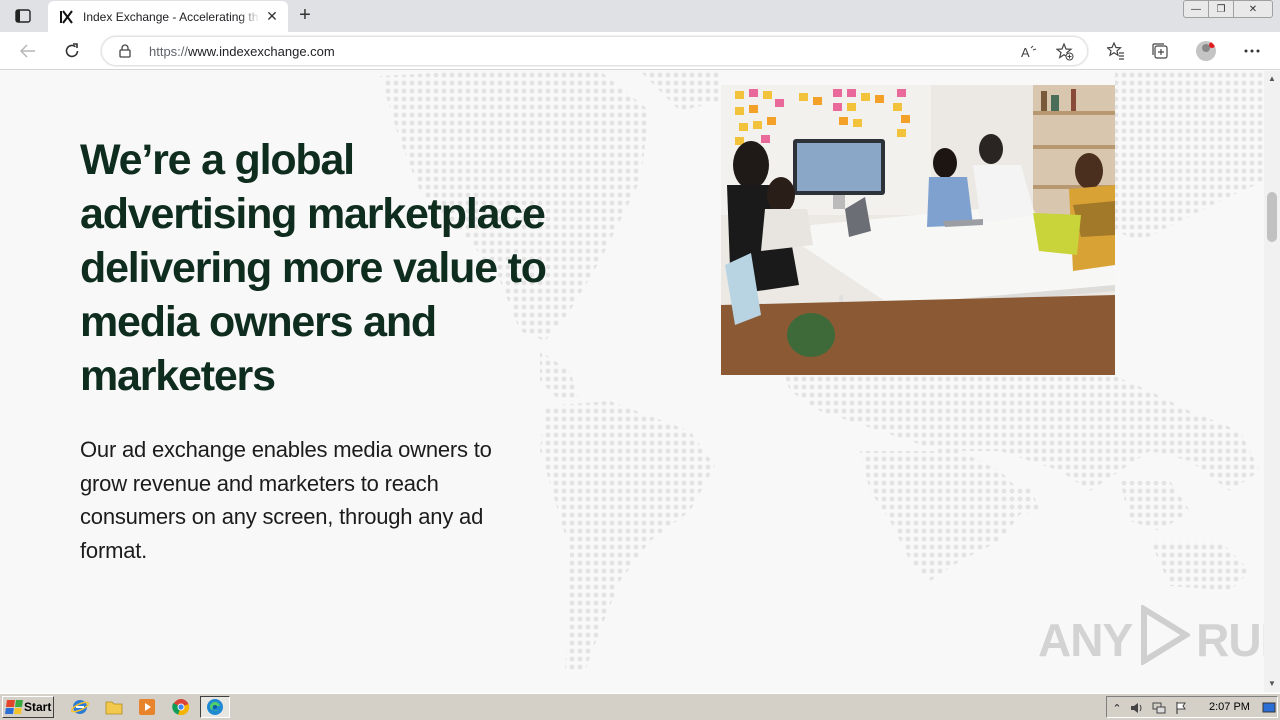  I want to click on start-label: Start, so click(38, 707).